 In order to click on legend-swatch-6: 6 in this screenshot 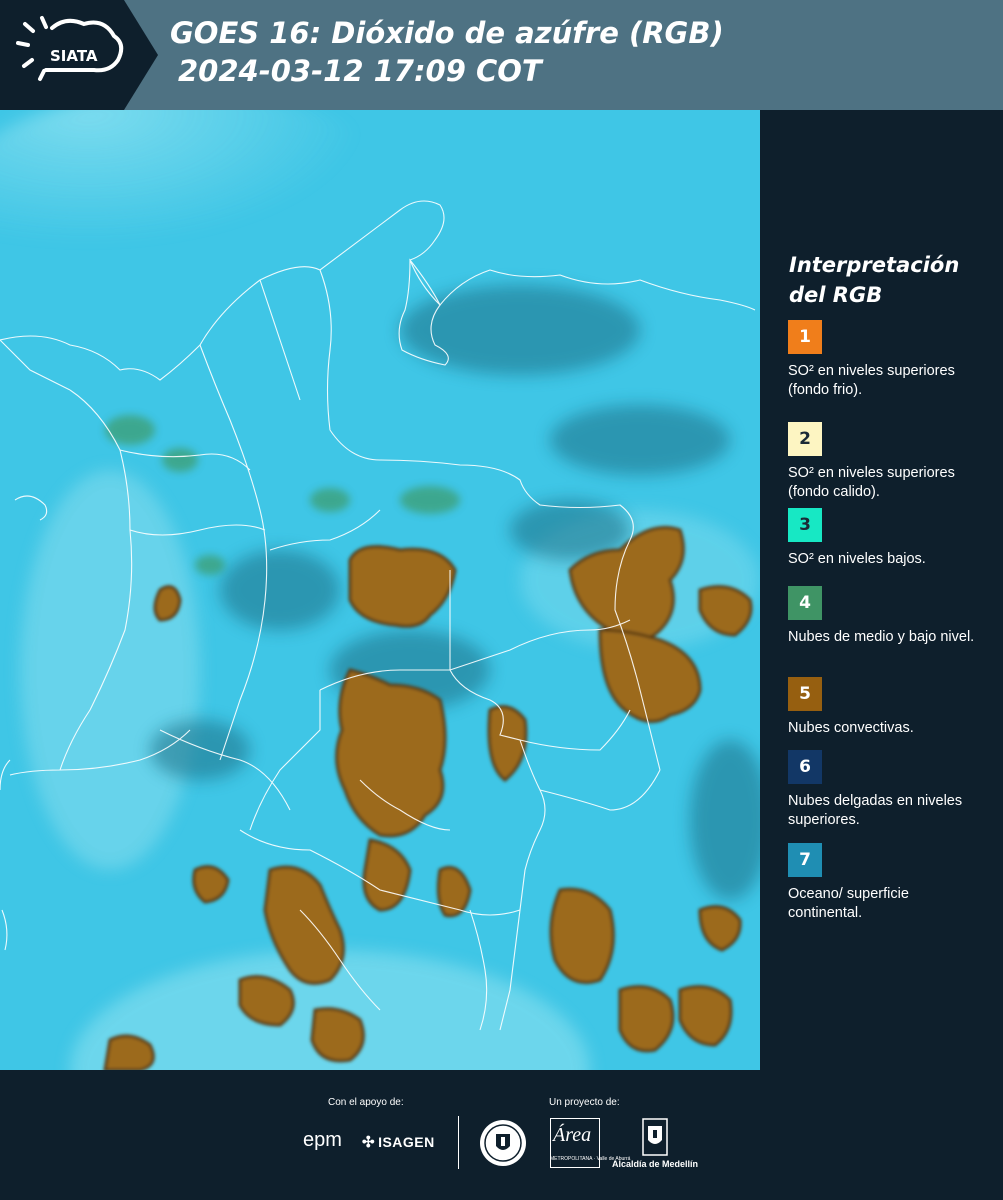, I will do `click(805, 767)`.